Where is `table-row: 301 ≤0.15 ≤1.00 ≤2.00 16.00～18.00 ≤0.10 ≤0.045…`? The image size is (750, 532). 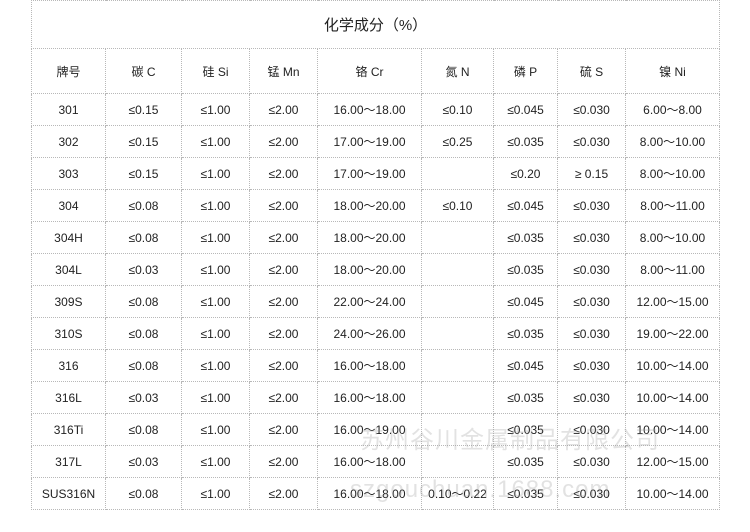
table-row: 301 ≤0.15 ≤1.00 ≤2.00 16.00～18.00 ≤0.10 ≤0.045… is located at coordinates (375, 109).